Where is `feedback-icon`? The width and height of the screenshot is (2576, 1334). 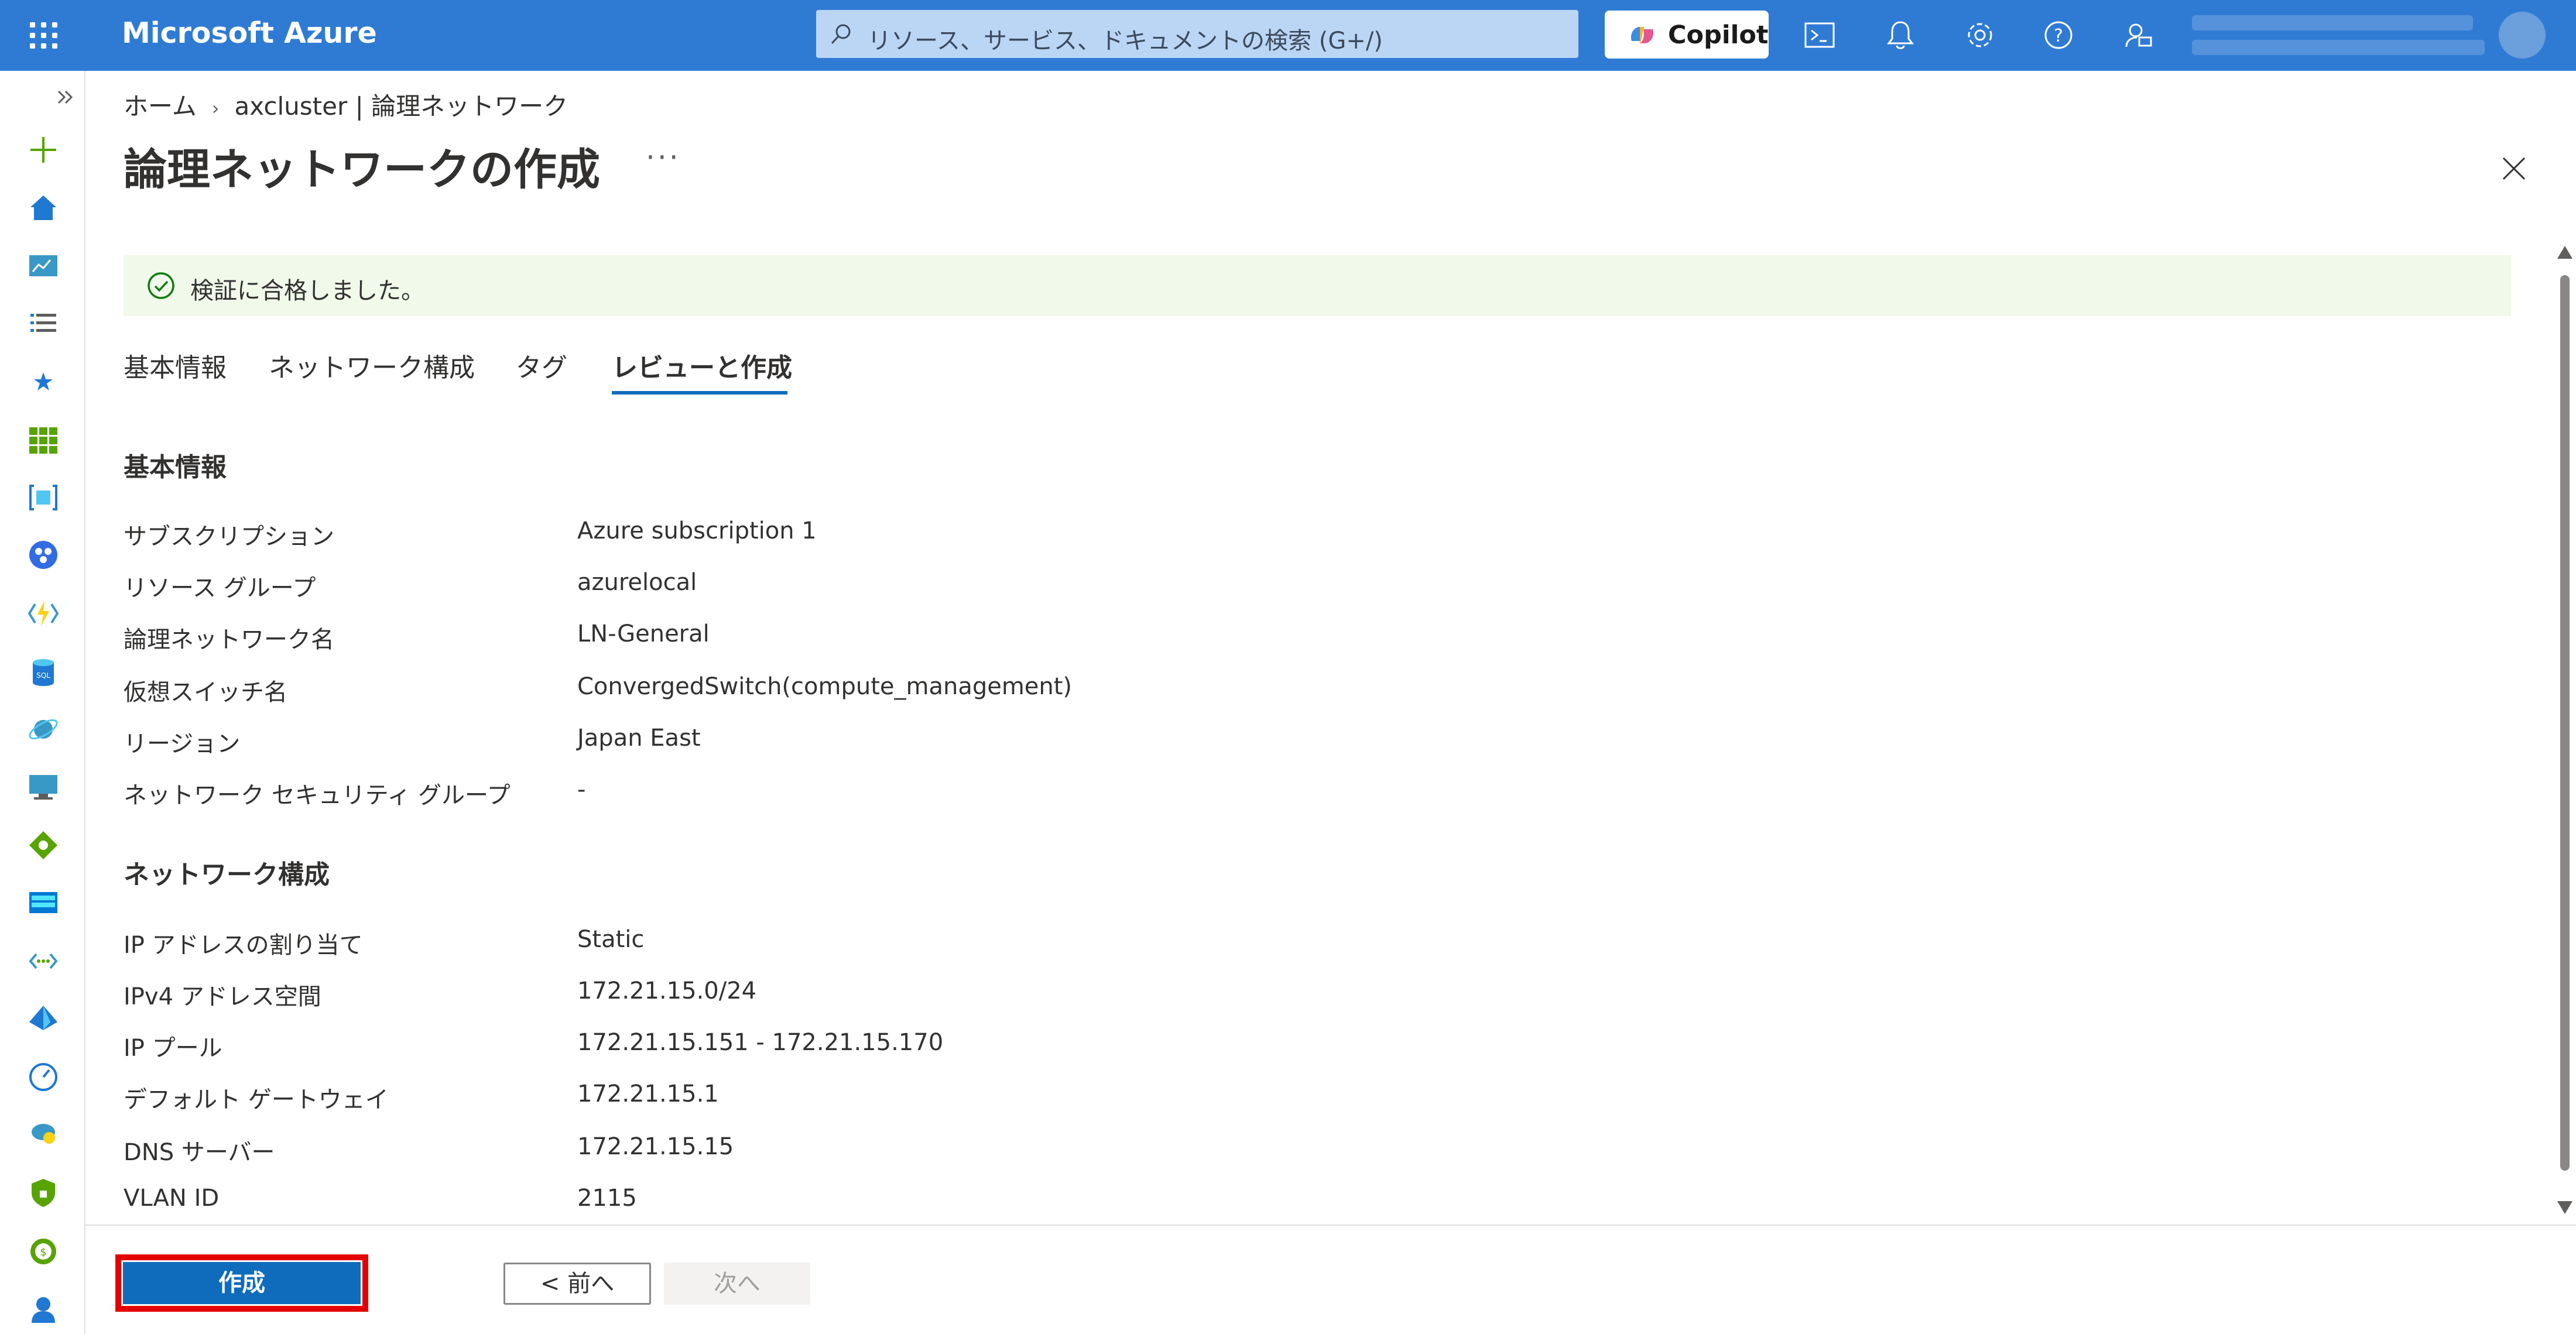
feedback-icon is located at coordinates (2138, 35).